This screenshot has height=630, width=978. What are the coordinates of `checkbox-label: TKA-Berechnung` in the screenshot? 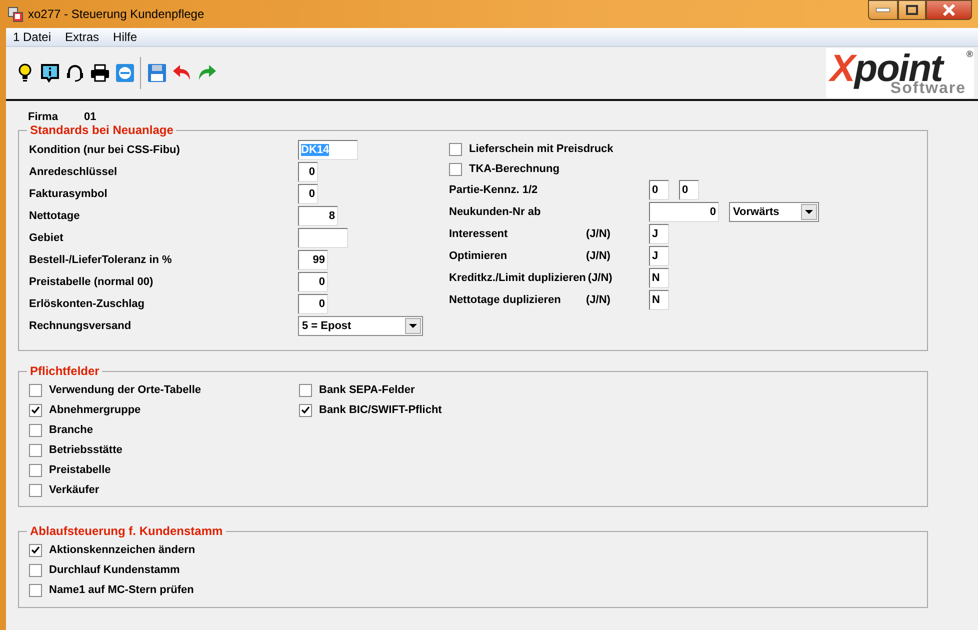 It's located at (514, 169).